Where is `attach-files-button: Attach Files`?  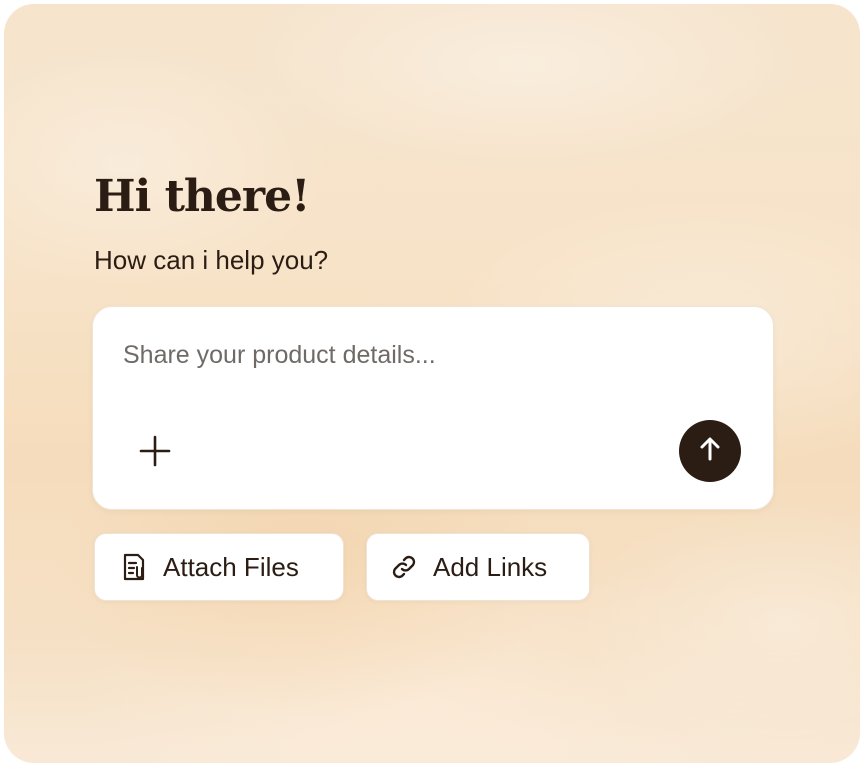 attach-files-button: Attach Files is located at coordinates (219, 567).